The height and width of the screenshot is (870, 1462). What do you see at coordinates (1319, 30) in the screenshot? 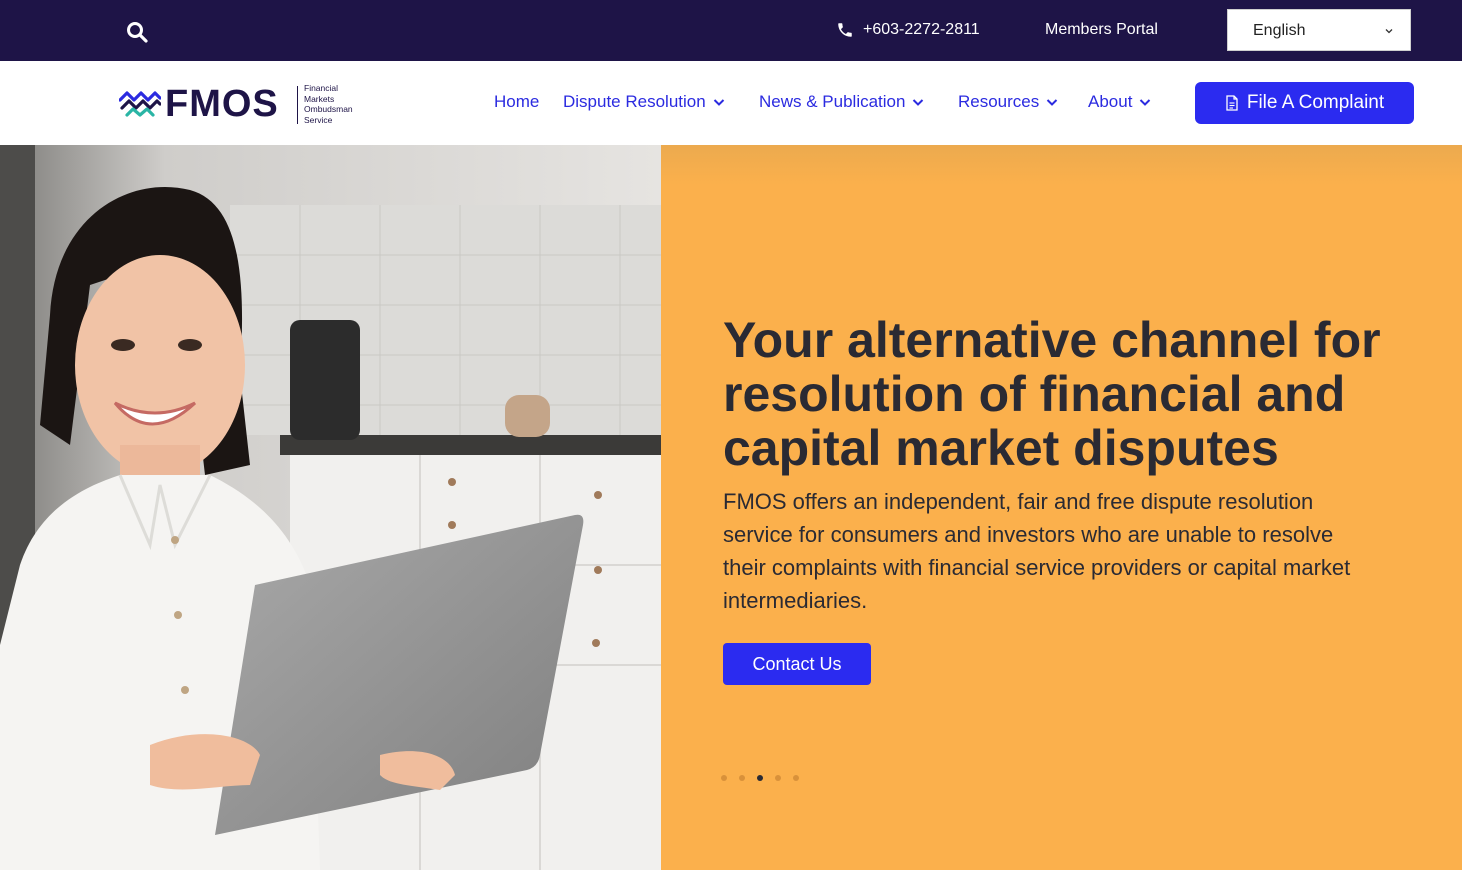
I see `language-select: English` at bounding box center [1319, 30].